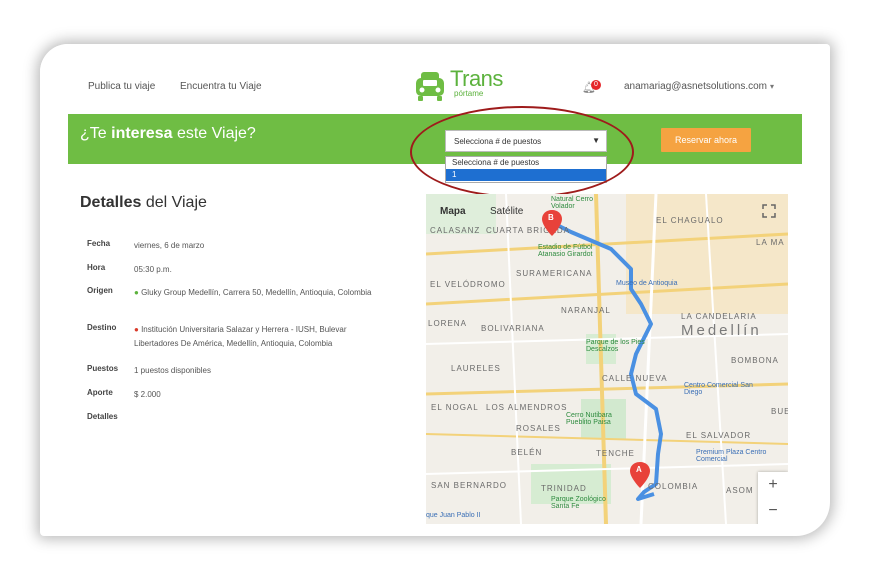  I want to click on detail-label: Origen, so click(100, 290).